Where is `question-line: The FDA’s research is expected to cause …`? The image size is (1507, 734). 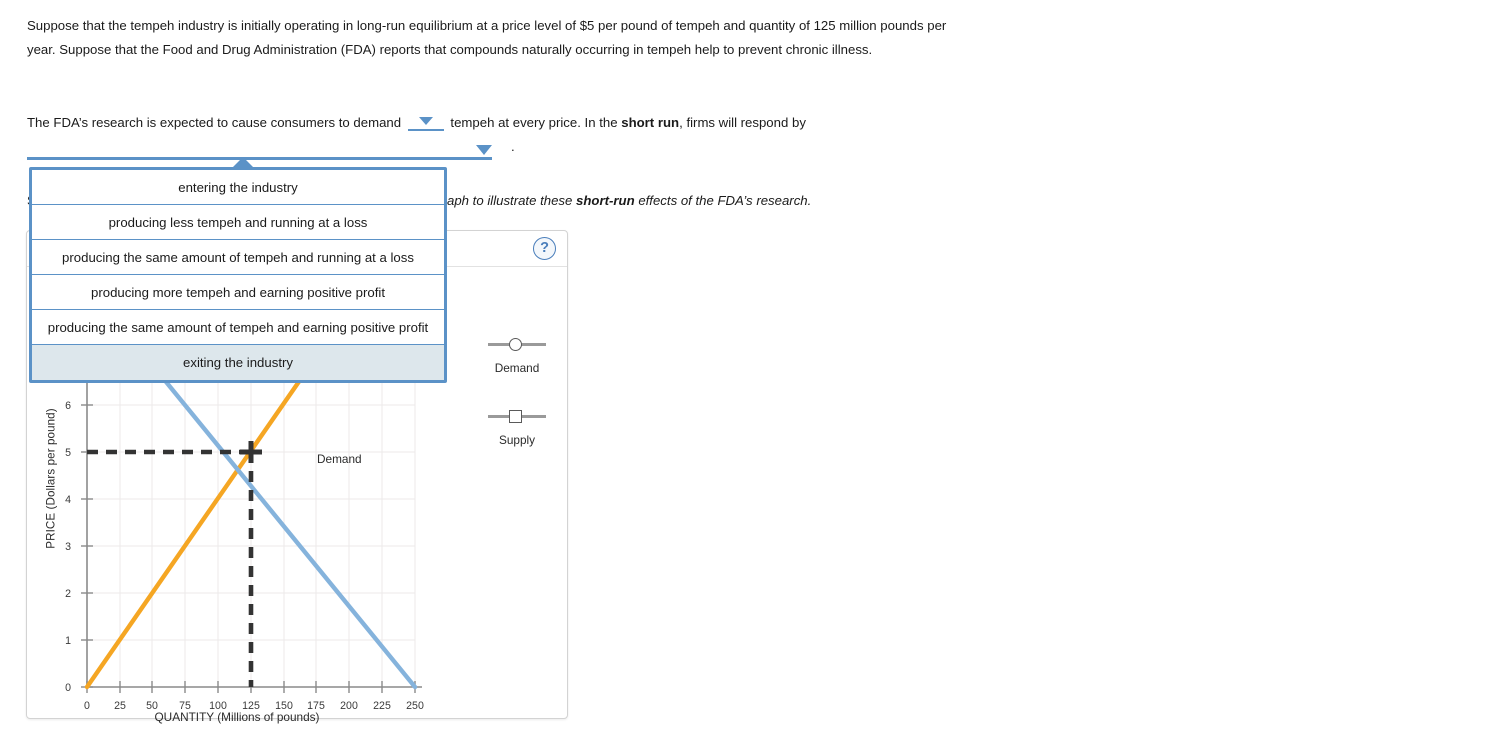 question-line: The FDA’s research is expected to cause … is located at coordinates (577, 123).